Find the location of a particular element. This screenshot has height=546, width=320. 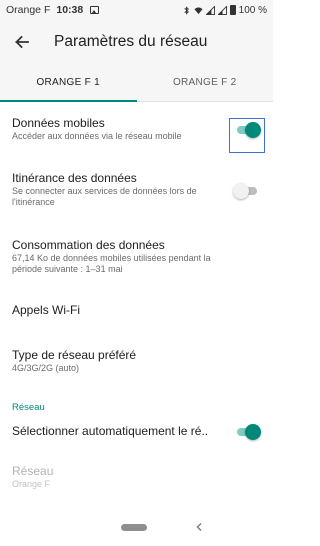

auto-select-title: Sélectionner automatiquement le ré.. is located at coordinates (110, 431).